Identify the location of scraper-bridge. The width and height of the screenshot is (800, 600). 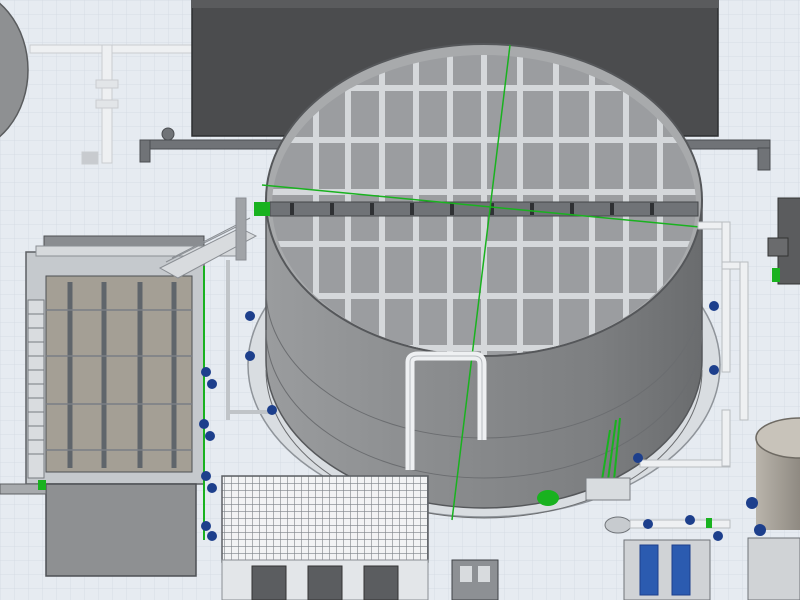
(484, 209).